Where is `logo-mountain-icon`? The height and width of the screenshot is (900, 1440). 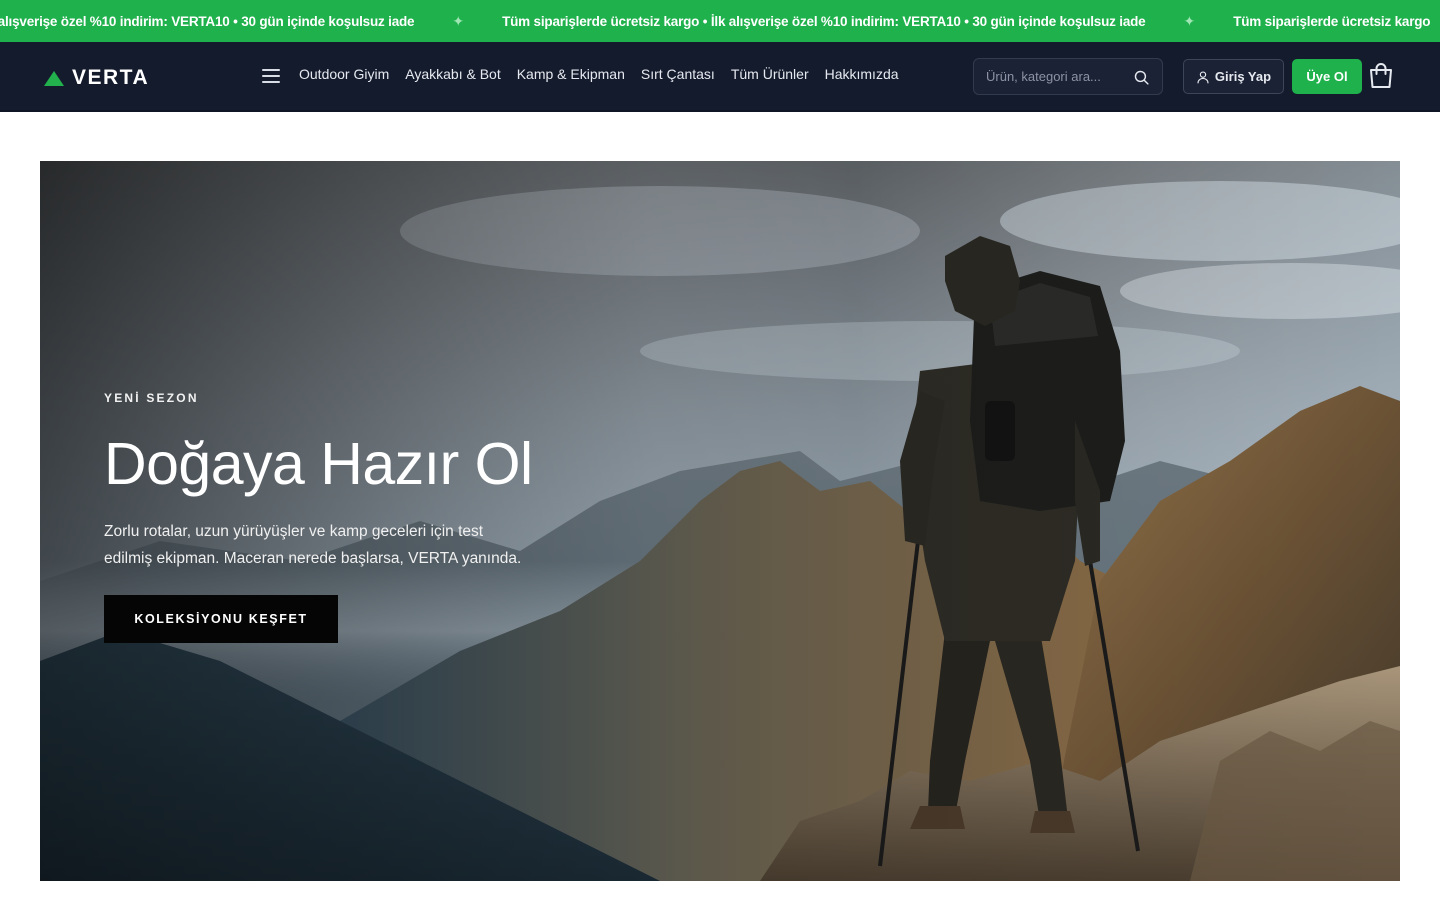
logo-mountain-icon is located at coordinates (54, 78).